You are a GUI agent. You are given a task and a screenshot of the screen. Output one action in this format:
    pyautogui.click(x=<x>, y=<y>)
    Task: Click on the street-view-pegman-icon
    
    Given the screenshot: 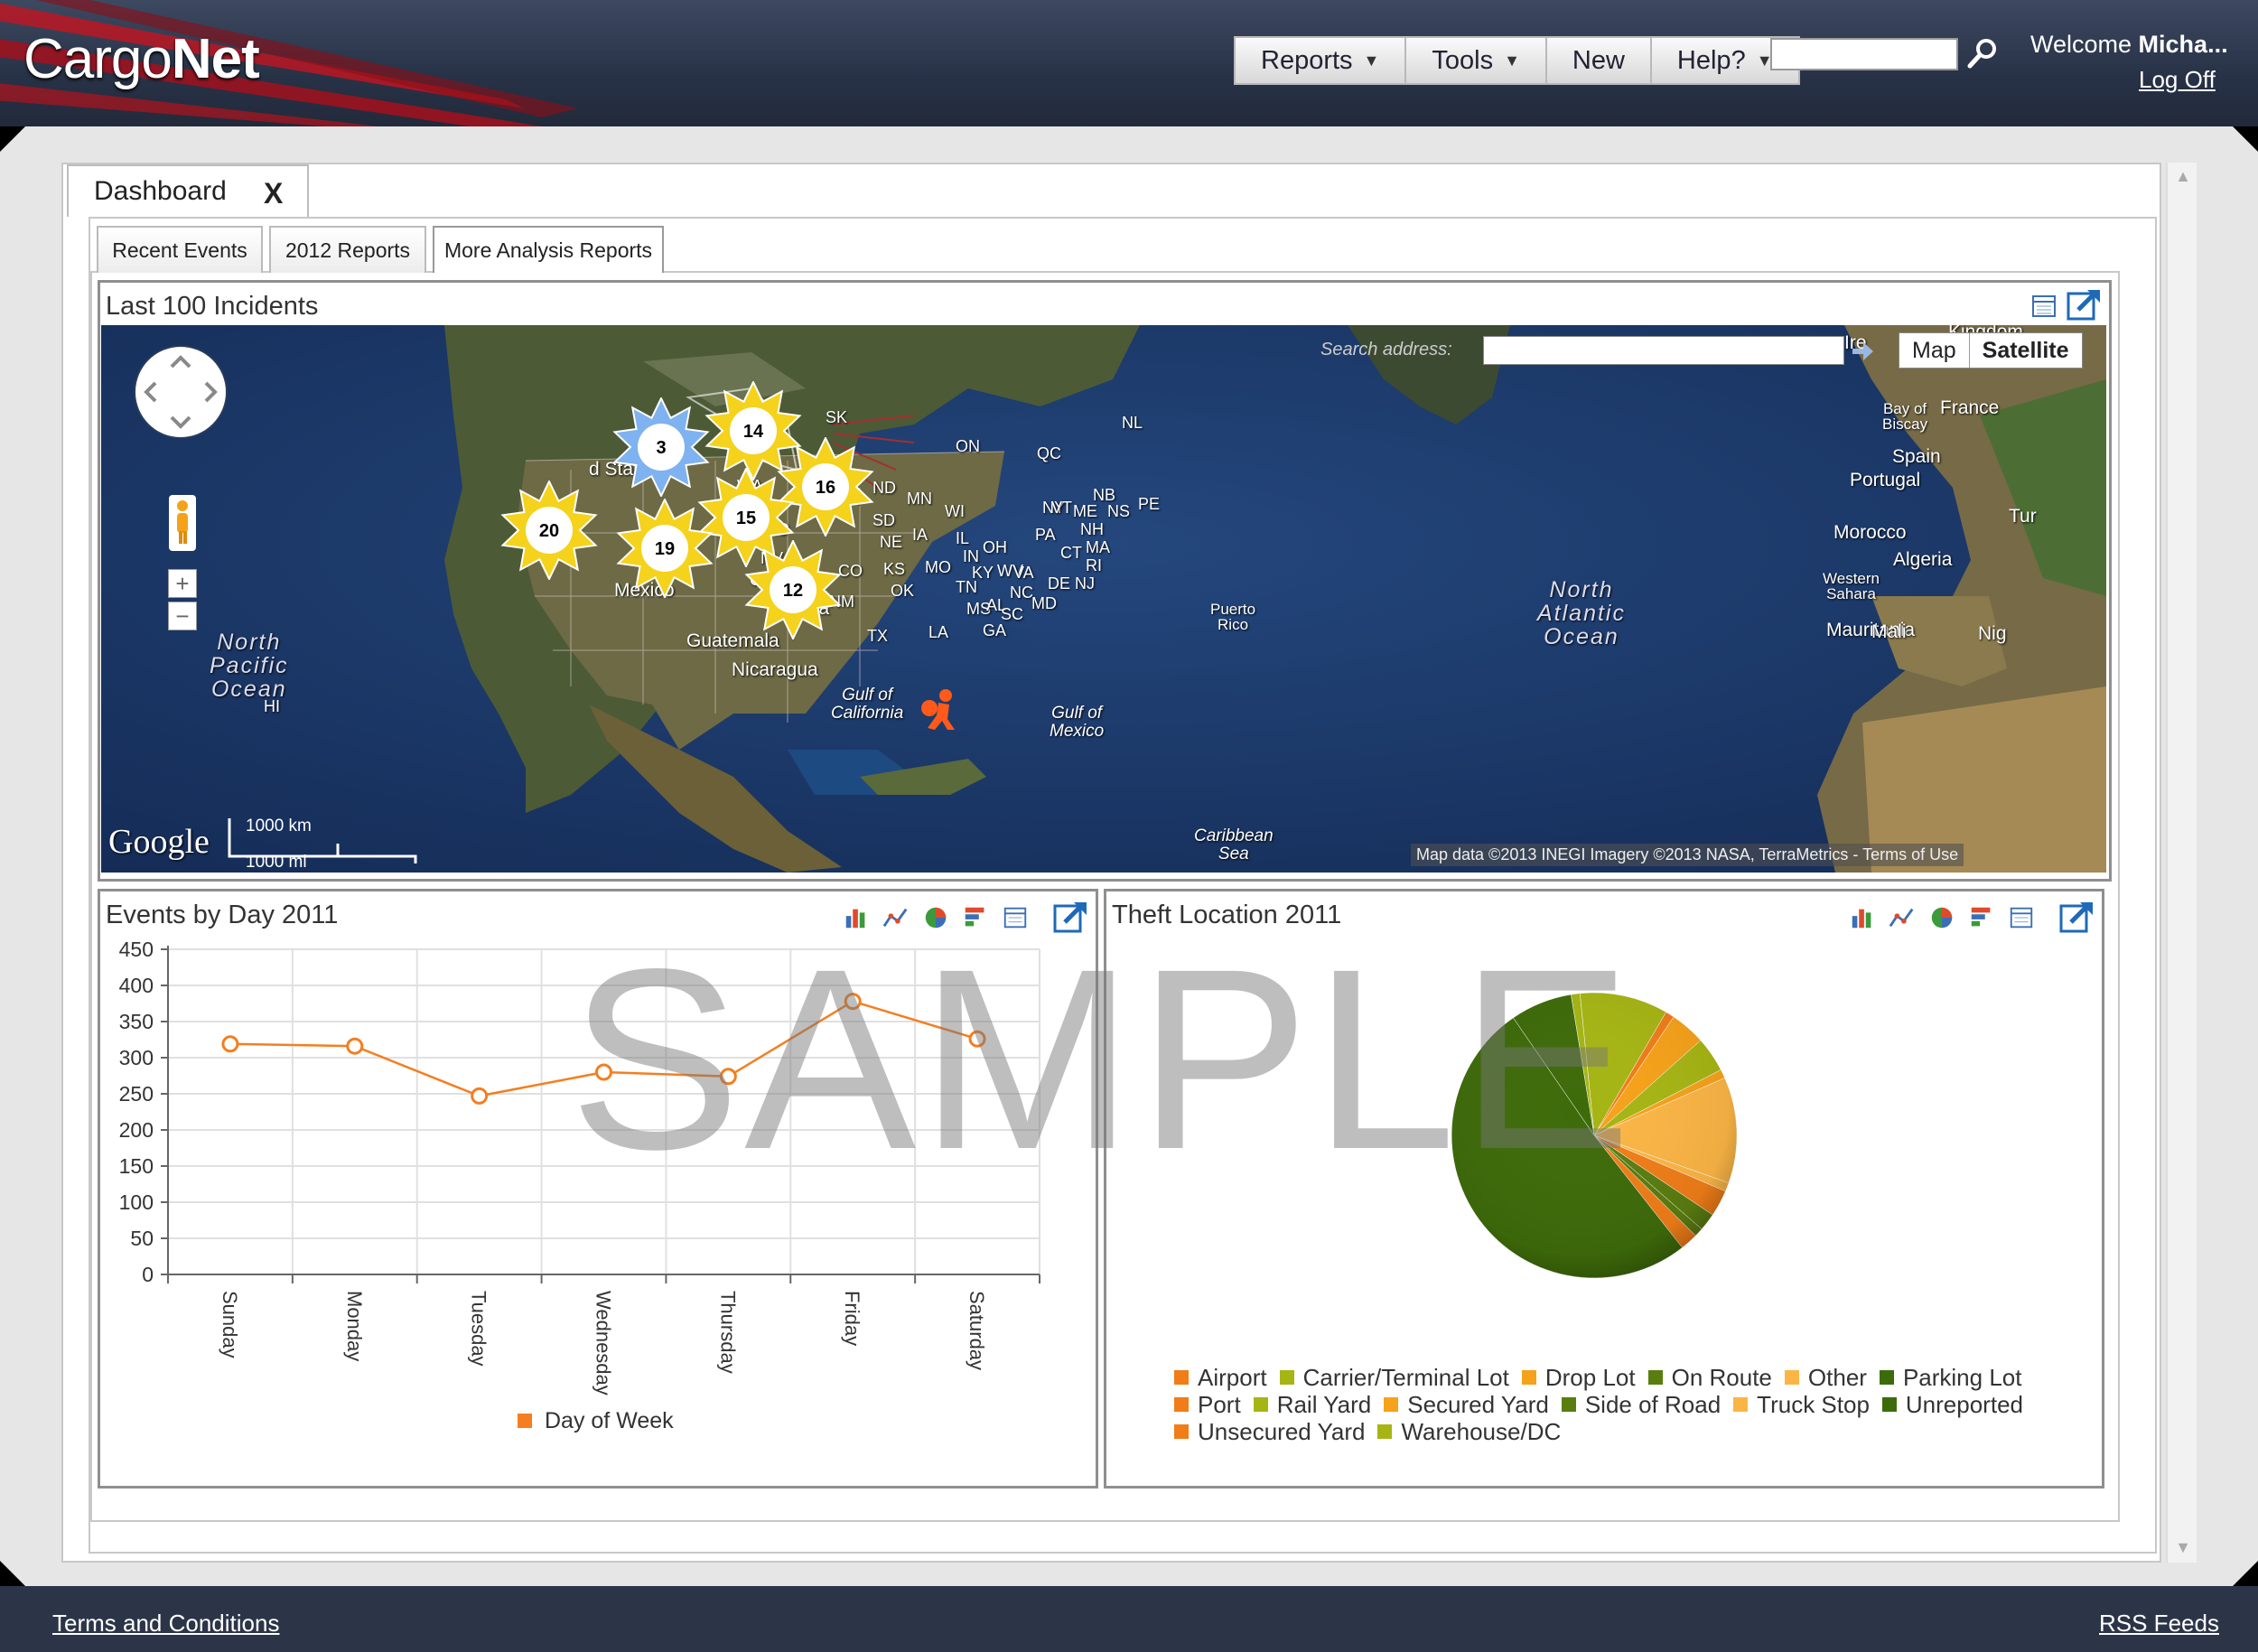 What is the action you would take?
    pyautogui.click(x=182, y=523)
    